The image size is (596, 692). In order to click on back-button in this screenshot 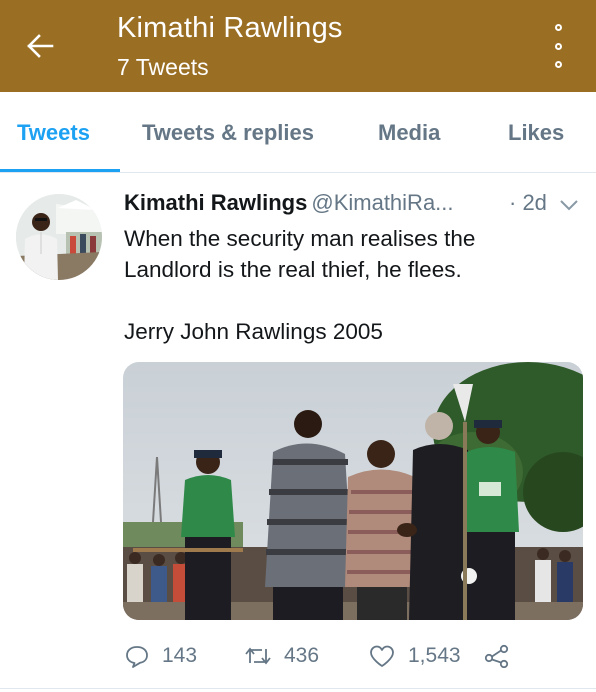, I will do `click(40, 46)`.